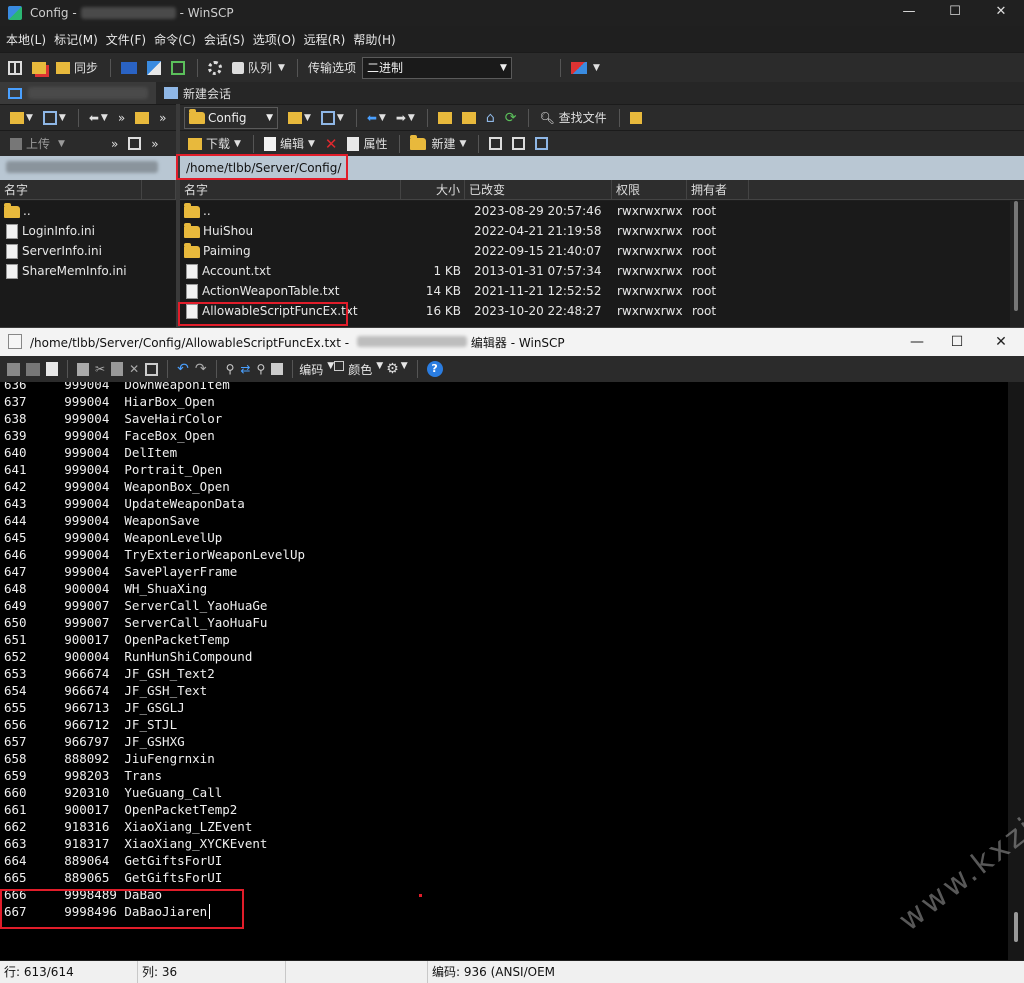 The image size is (1024, 983). Describe the element at coordinates (197, 93) in the screenshot. I see `tab-new-session: 新建会话` at that location.